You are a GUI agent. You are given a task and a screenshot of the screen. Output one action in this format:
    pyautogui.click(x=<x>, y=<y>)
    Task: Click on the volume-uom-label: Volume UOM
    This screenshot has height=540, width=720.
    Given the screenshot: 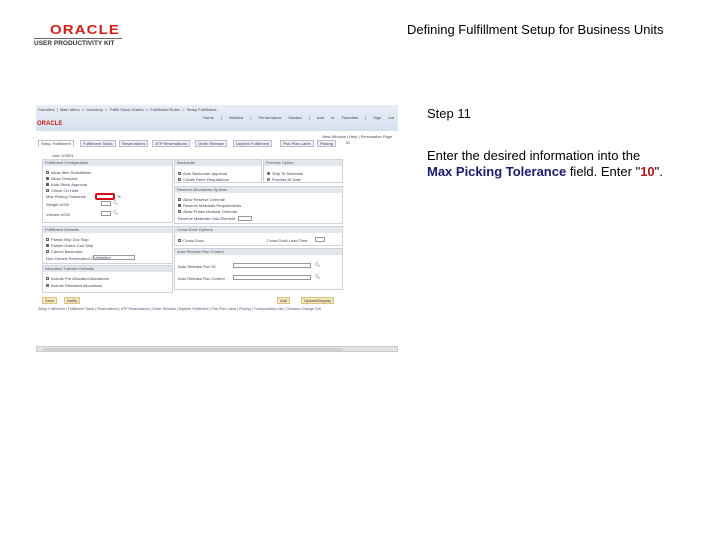 What is the action you would take?
    pyautogui.click(x=58, y=214)
    